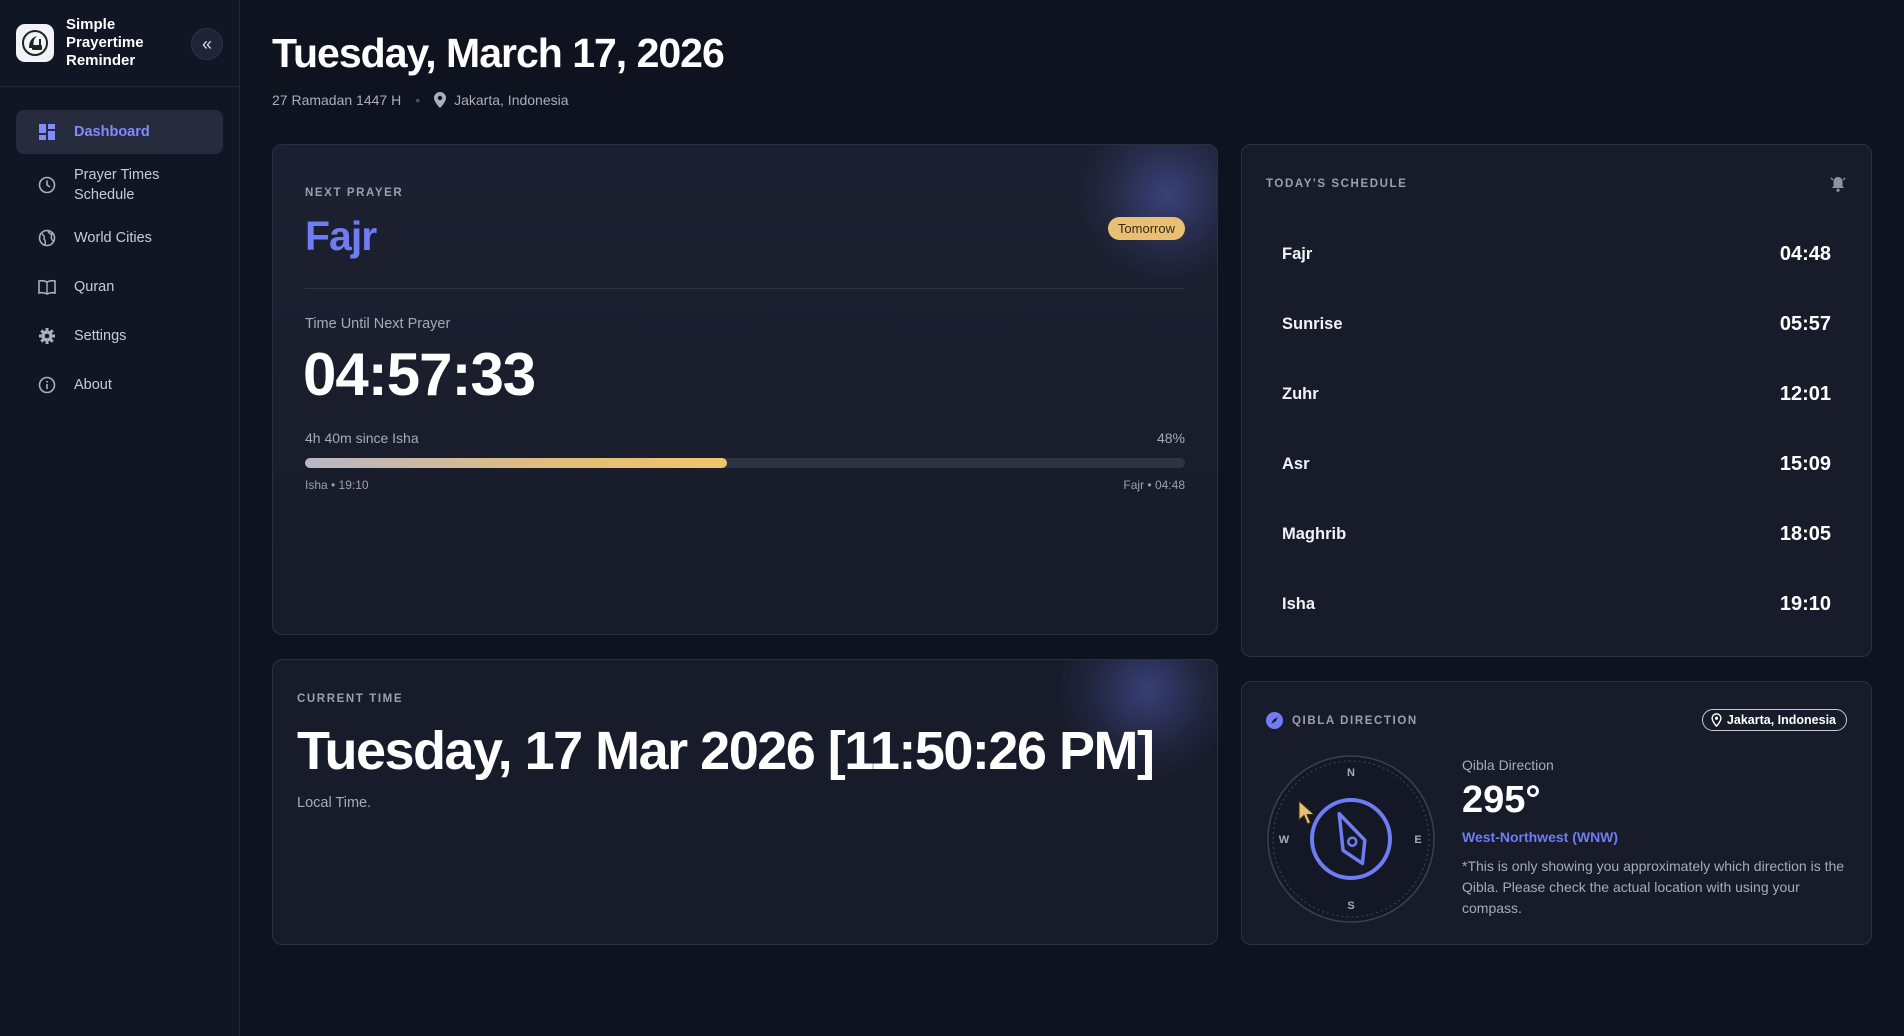 This screenshot has height=1036, width=1904. Describe the element at coordinates (1147, 215) in the screenshot. I see `card-glow` at that location.